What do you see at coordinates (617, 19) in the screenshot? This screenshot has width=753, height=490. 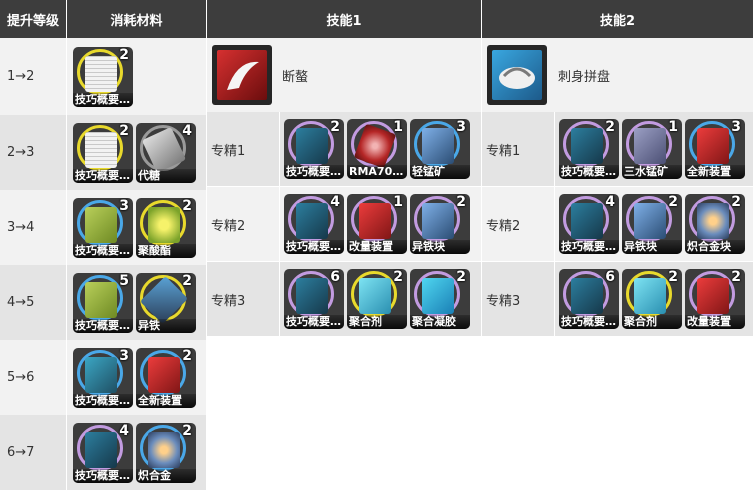 I see `header-skill2: 技能2` at bounding box center [617, 19].